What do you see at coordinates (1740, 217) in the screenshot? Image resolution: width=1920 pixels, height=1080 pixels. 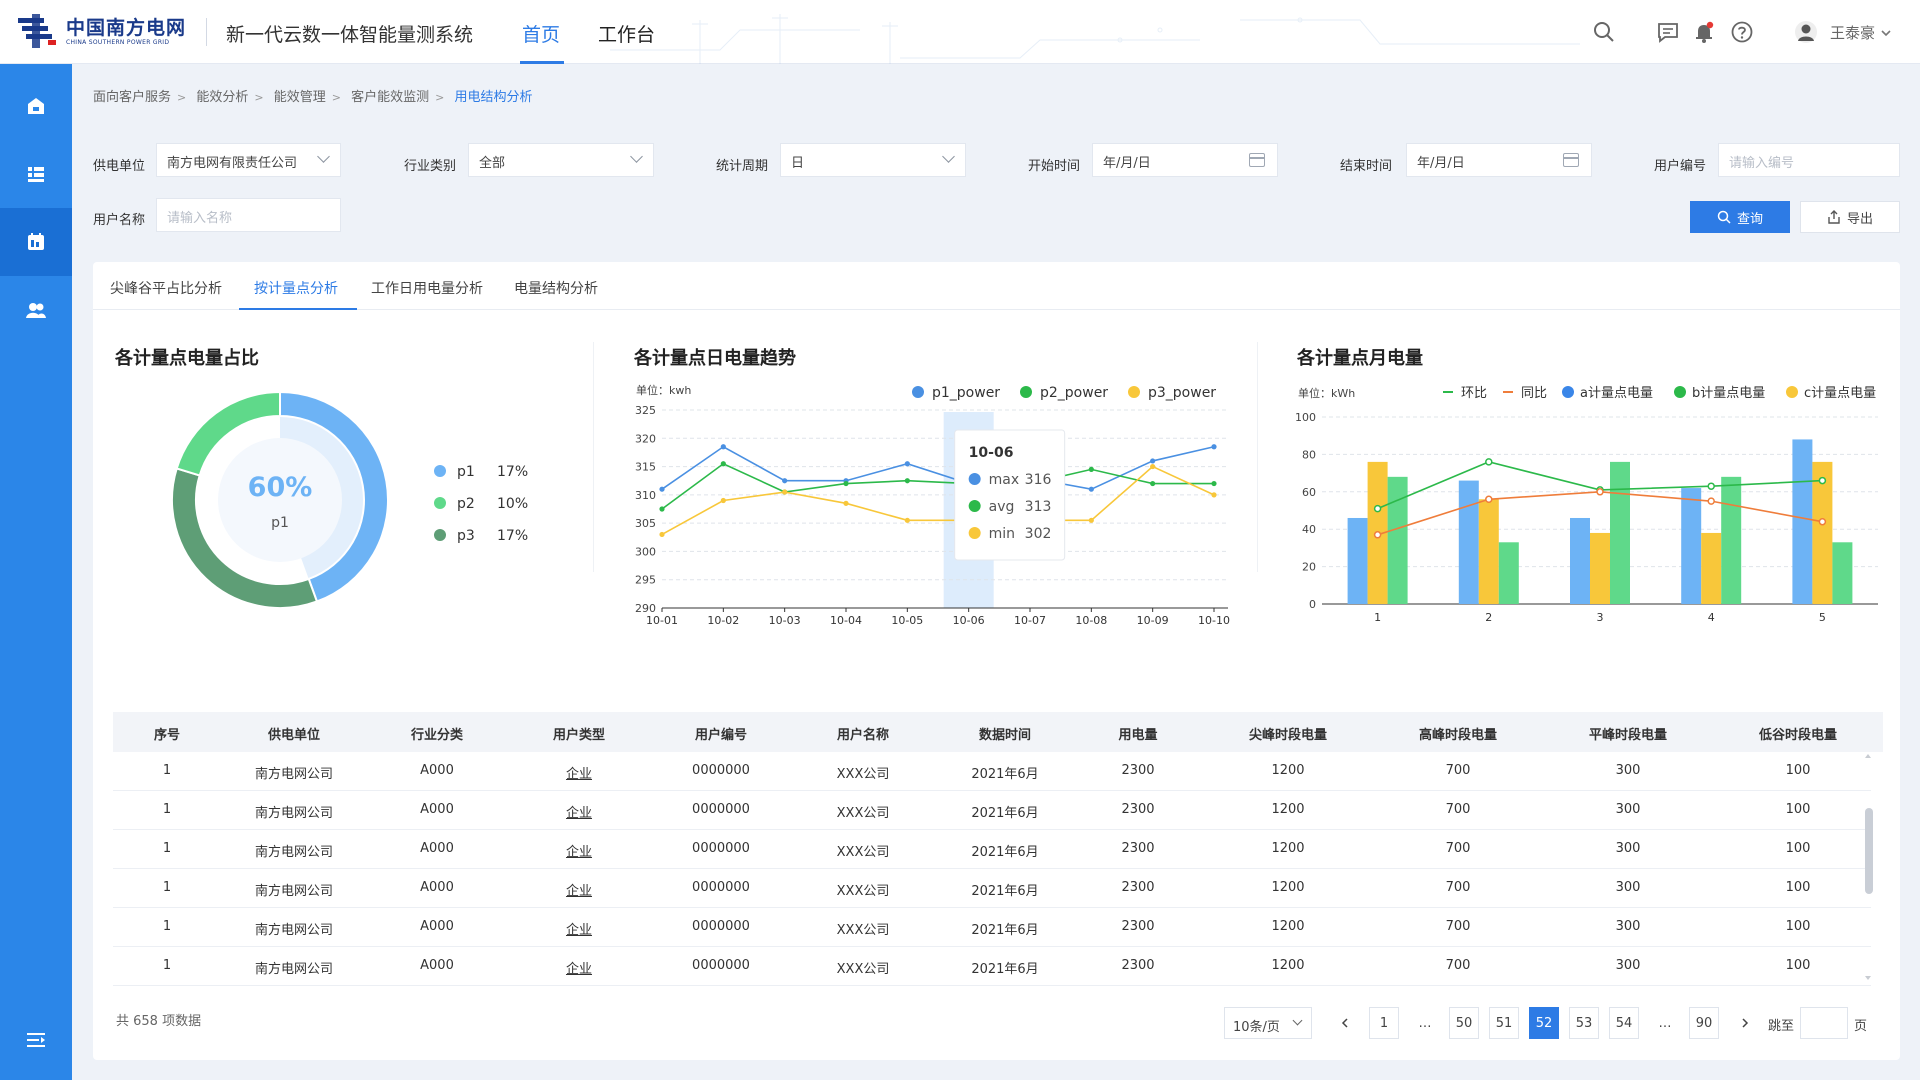 I see `query-button: 查询` at bounding box center [1740, 217].